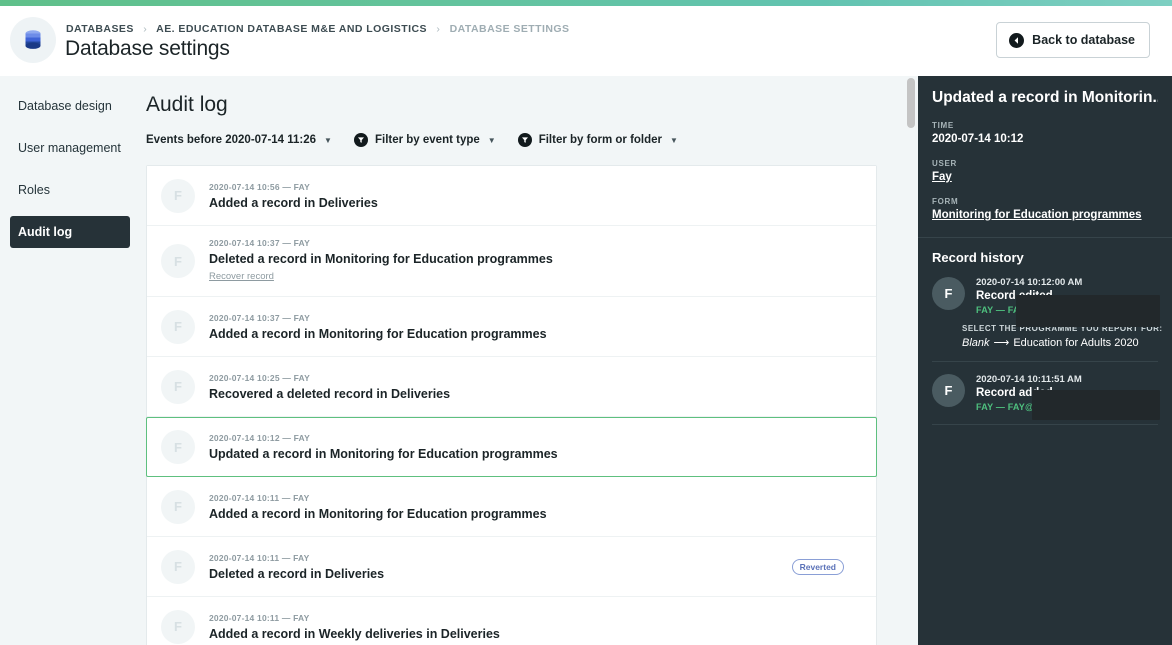 The height and width of the screenshot is (645, 1172). I want to click on database-badge, so click(33, 40).